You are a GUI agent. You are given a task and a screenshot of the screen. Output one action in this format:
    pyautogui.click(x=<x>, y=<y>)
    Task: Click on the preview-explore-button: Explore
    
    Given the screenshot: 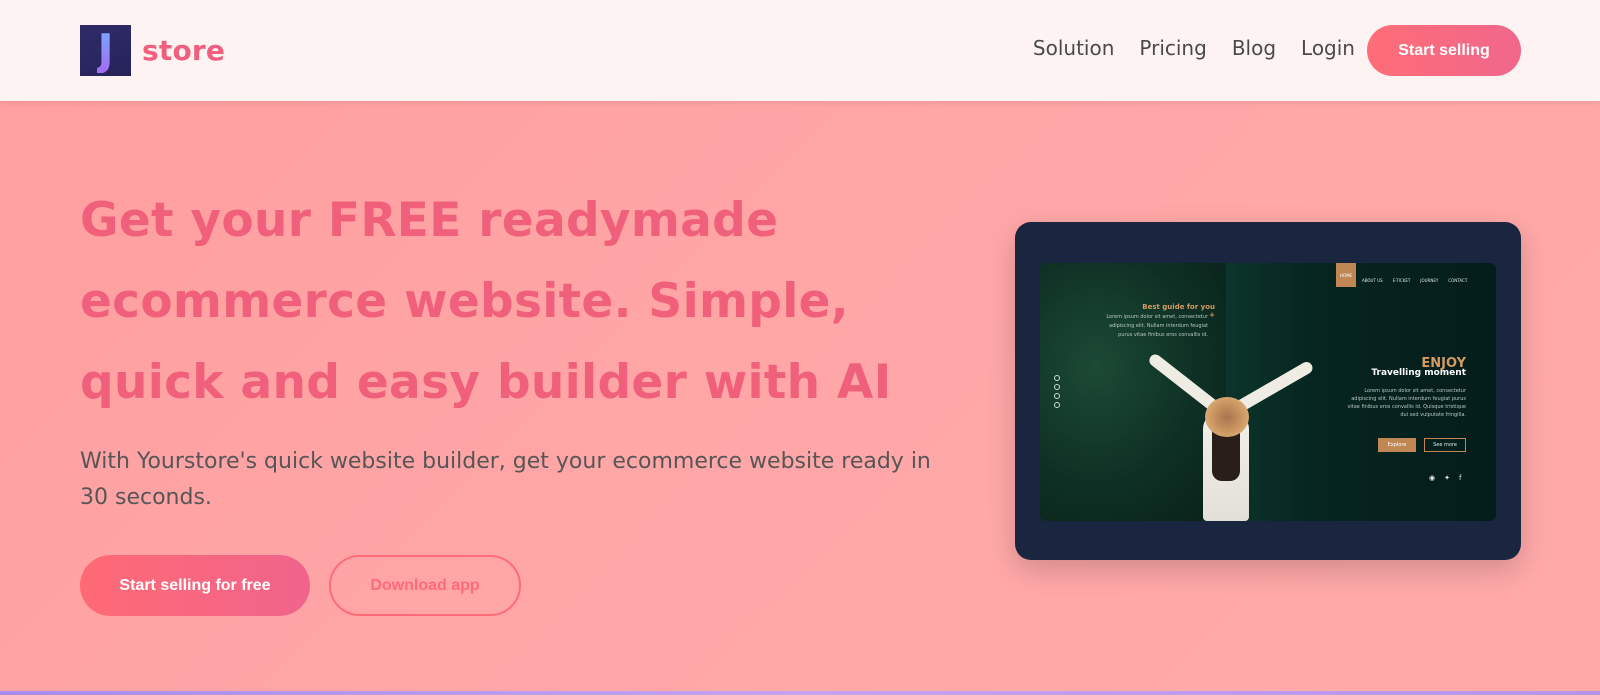 What is the action you would take?
    pyautogui.click(x=1397, y=445)
    